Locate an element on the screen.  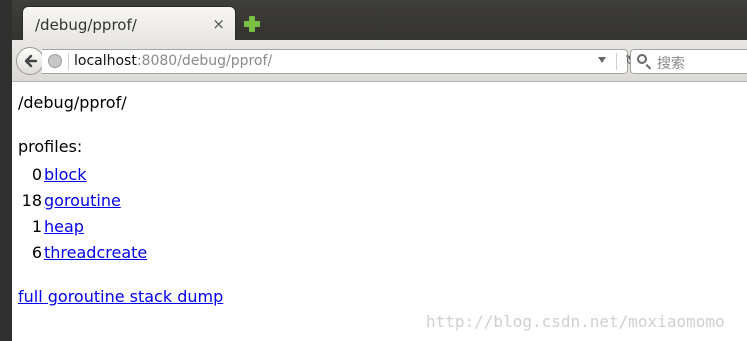
url-divider is located at coordinates (68, 61).